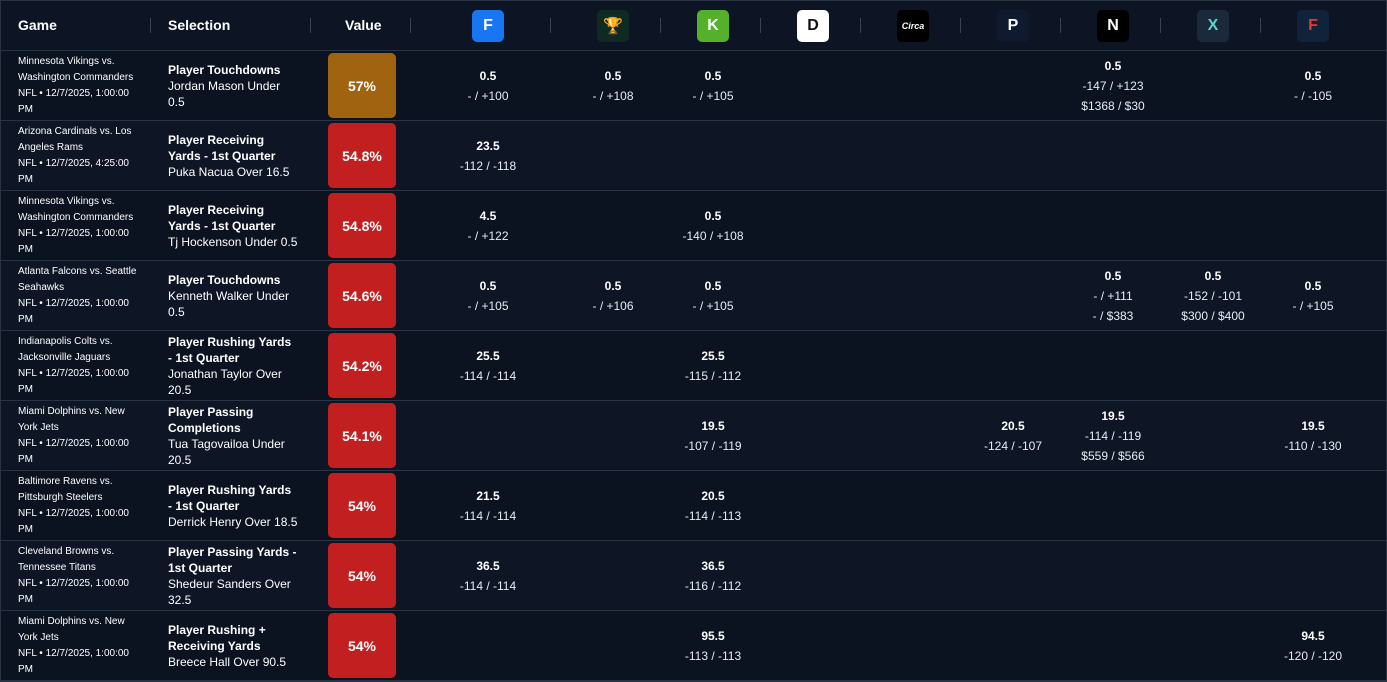  What do you see at coordinates (1113, 295) in the screenshot?
I see `odds-cell: 0.5 - / +111 - / $383` at bounding box center [1113, 295].